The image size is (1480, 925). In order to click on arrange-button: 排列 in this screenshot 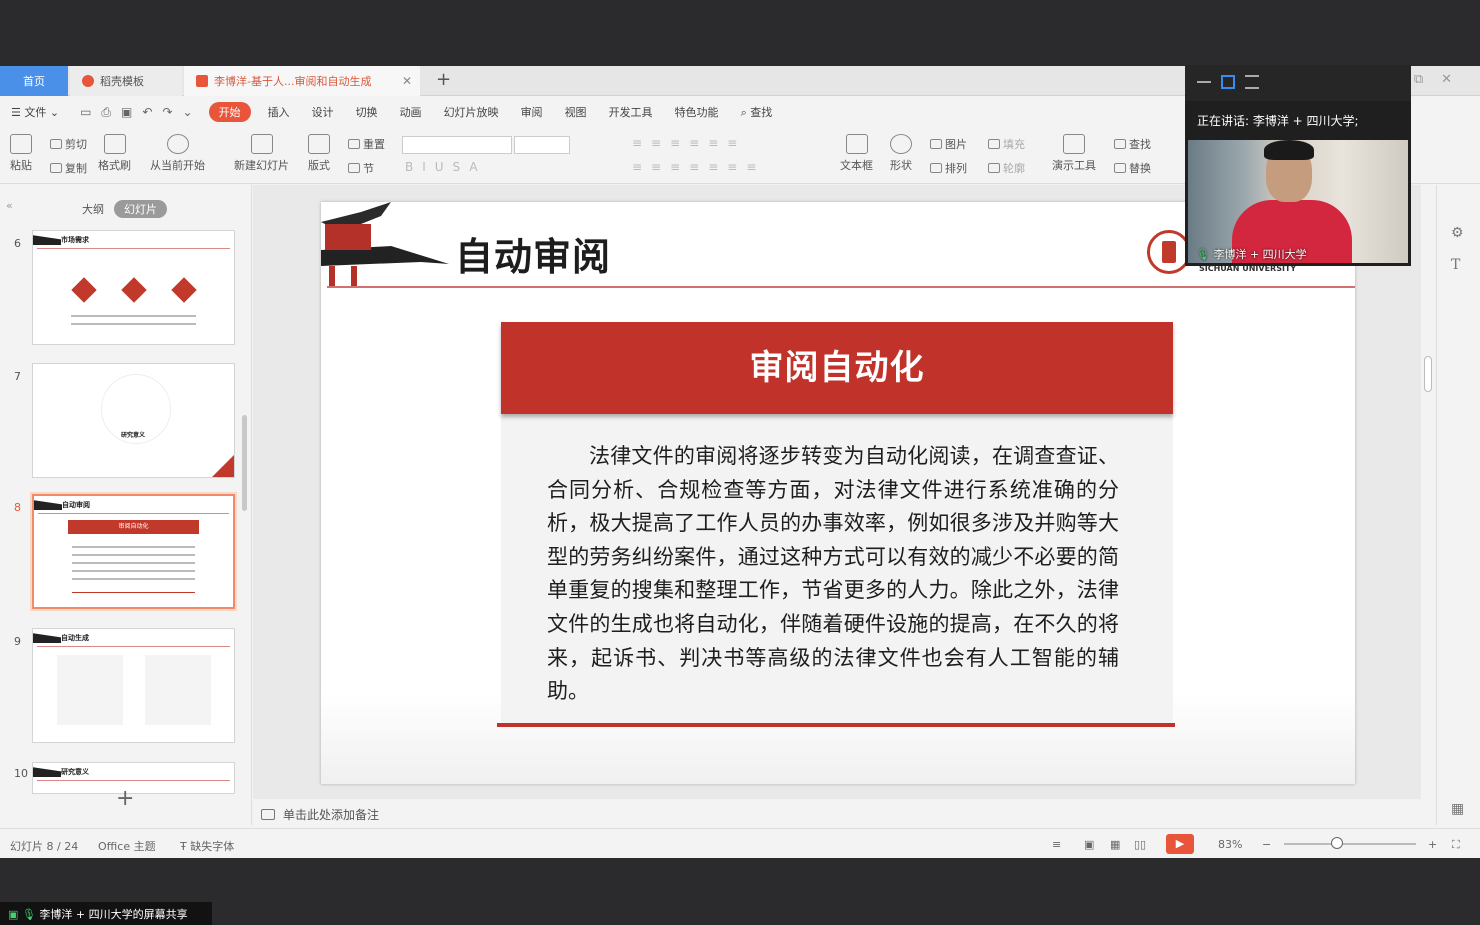, I will do `click(948, 168)`.